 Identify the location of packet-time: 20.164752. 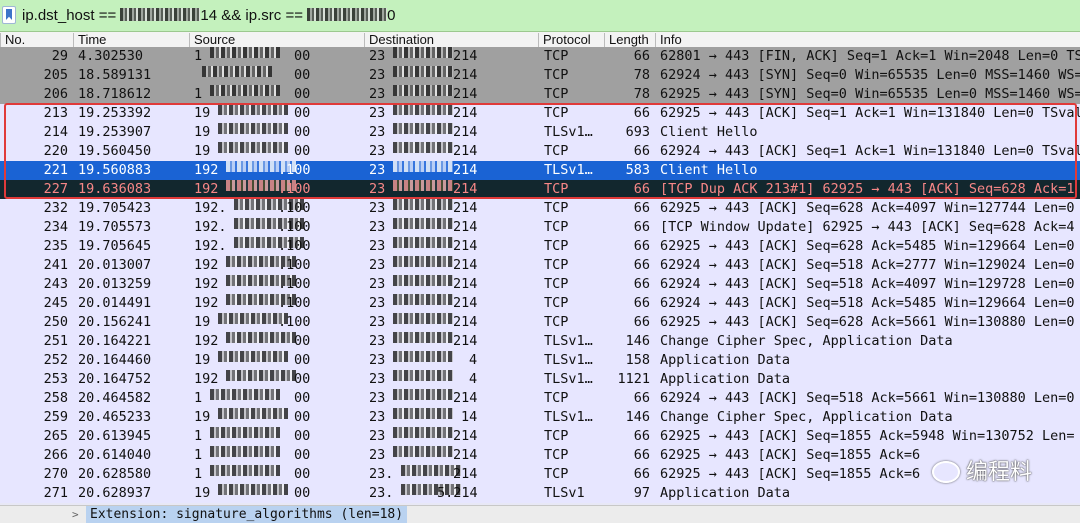
(115, 379).